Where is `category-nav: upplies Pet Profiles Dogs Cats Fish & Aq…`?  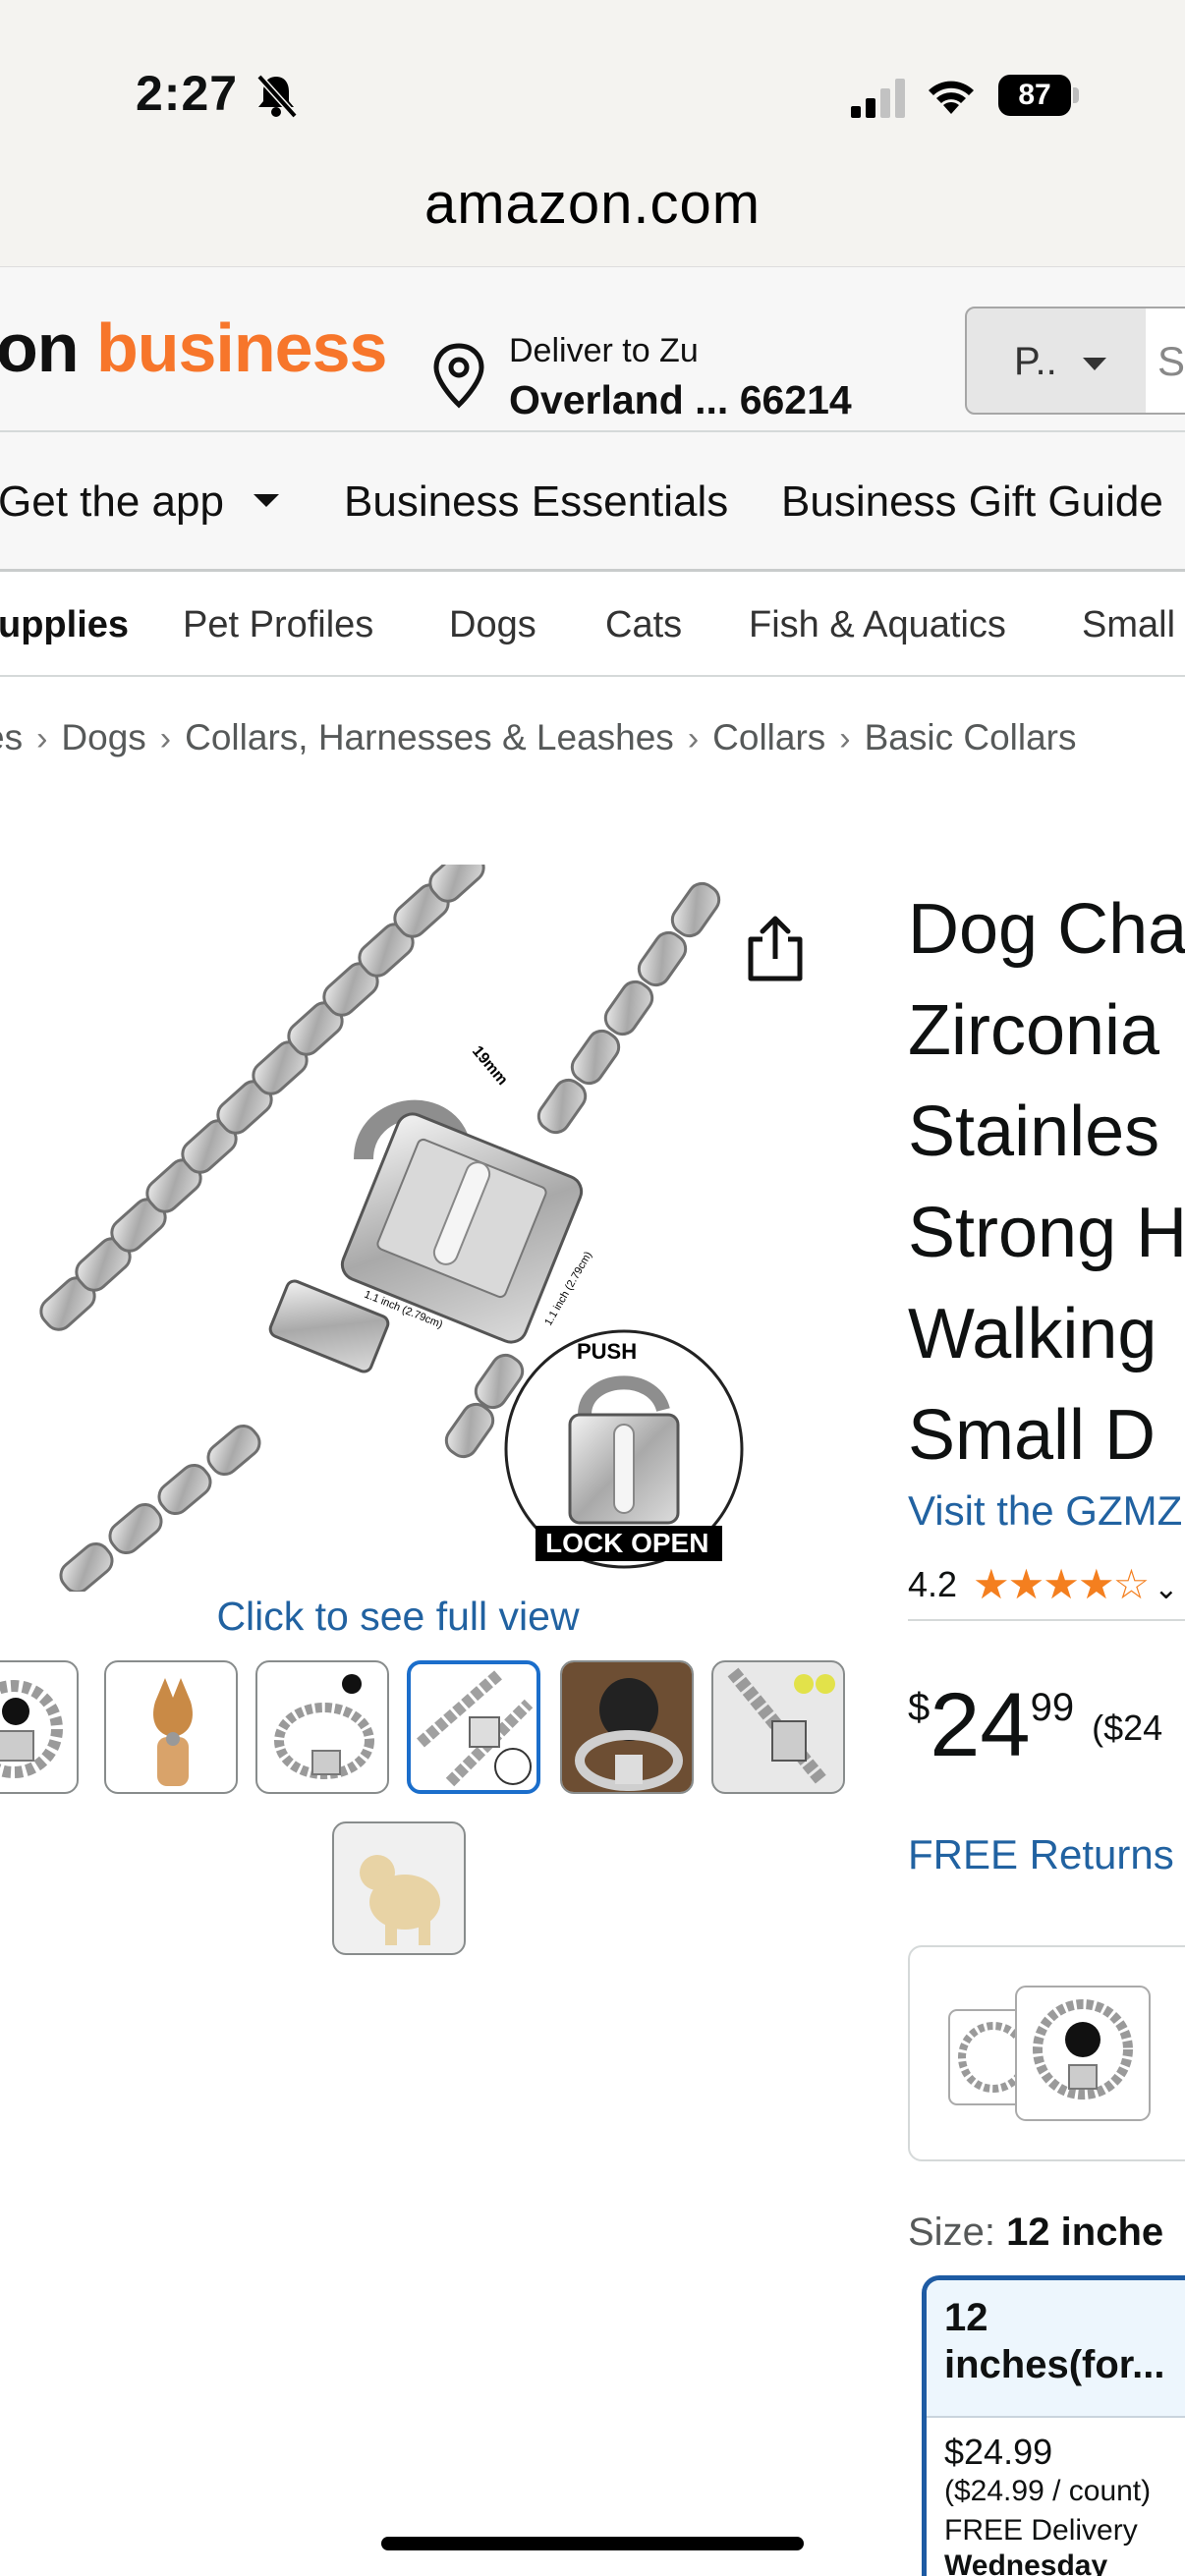
category-nav: upplies Pet Profiles Dogs Cats Fish & Aq… is located at coordinates (592, 626).